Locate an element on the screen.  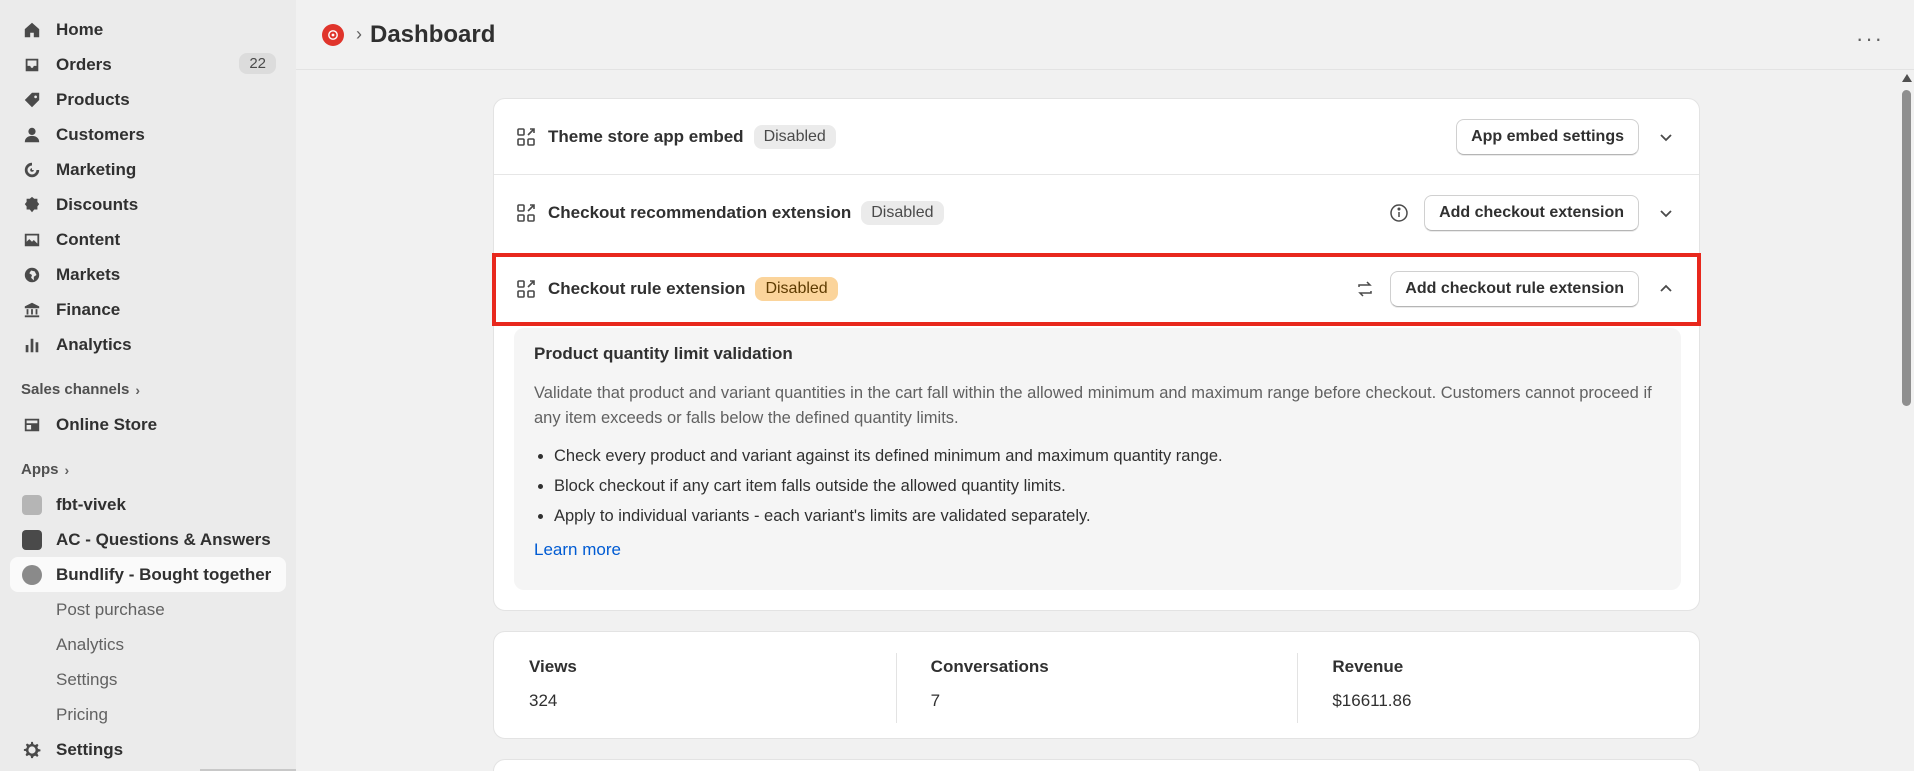
add-checkout-rule-extension-button: Add checkout rule extension is located at coordinates (1514, 289).